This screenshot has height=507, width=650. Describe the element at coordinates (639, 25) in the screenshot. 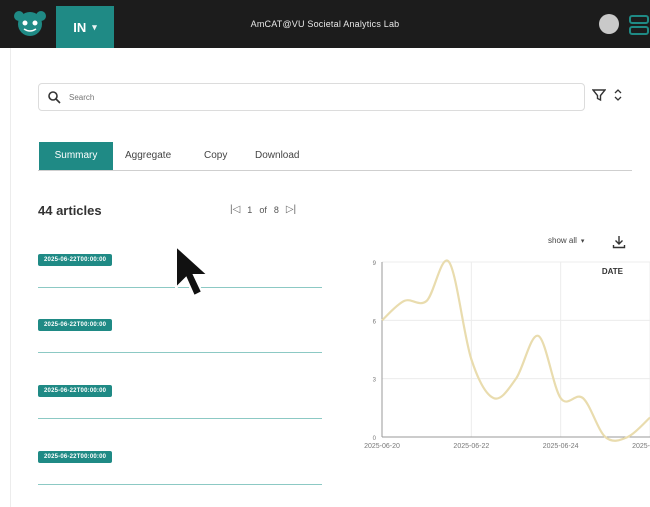

I see `database-menu-icon` at that location.